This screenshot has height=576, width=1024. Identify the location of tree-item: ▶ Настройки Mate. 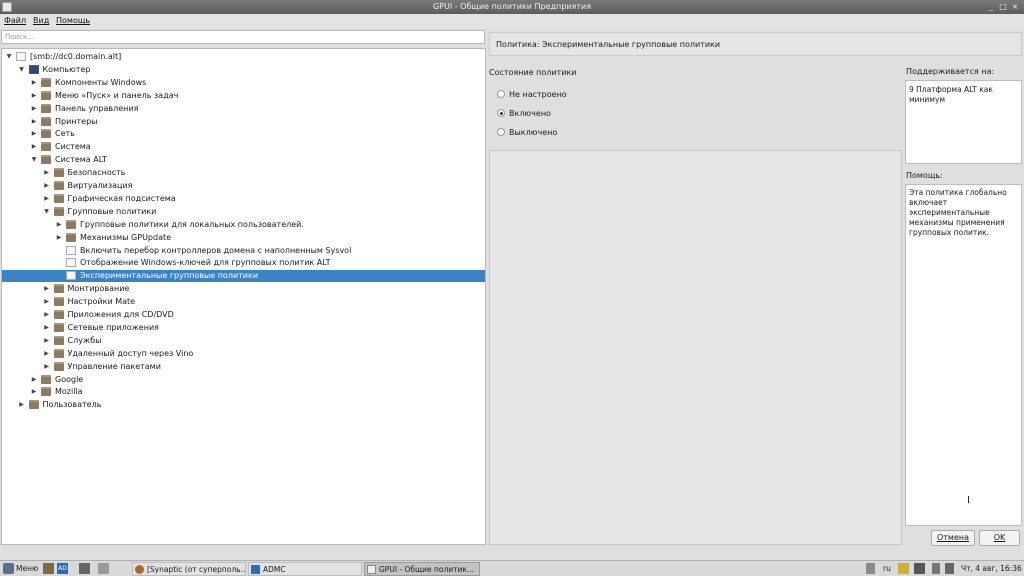
(243, 302).